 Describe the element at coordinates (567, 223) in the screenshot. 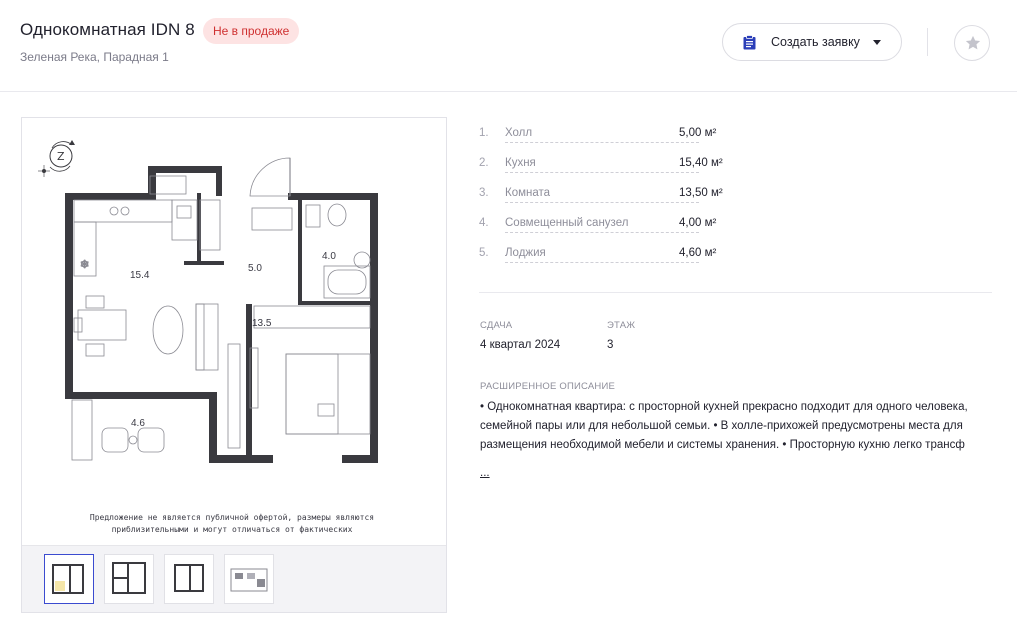

I see `room-name: Совмещенный санузел` at that location.